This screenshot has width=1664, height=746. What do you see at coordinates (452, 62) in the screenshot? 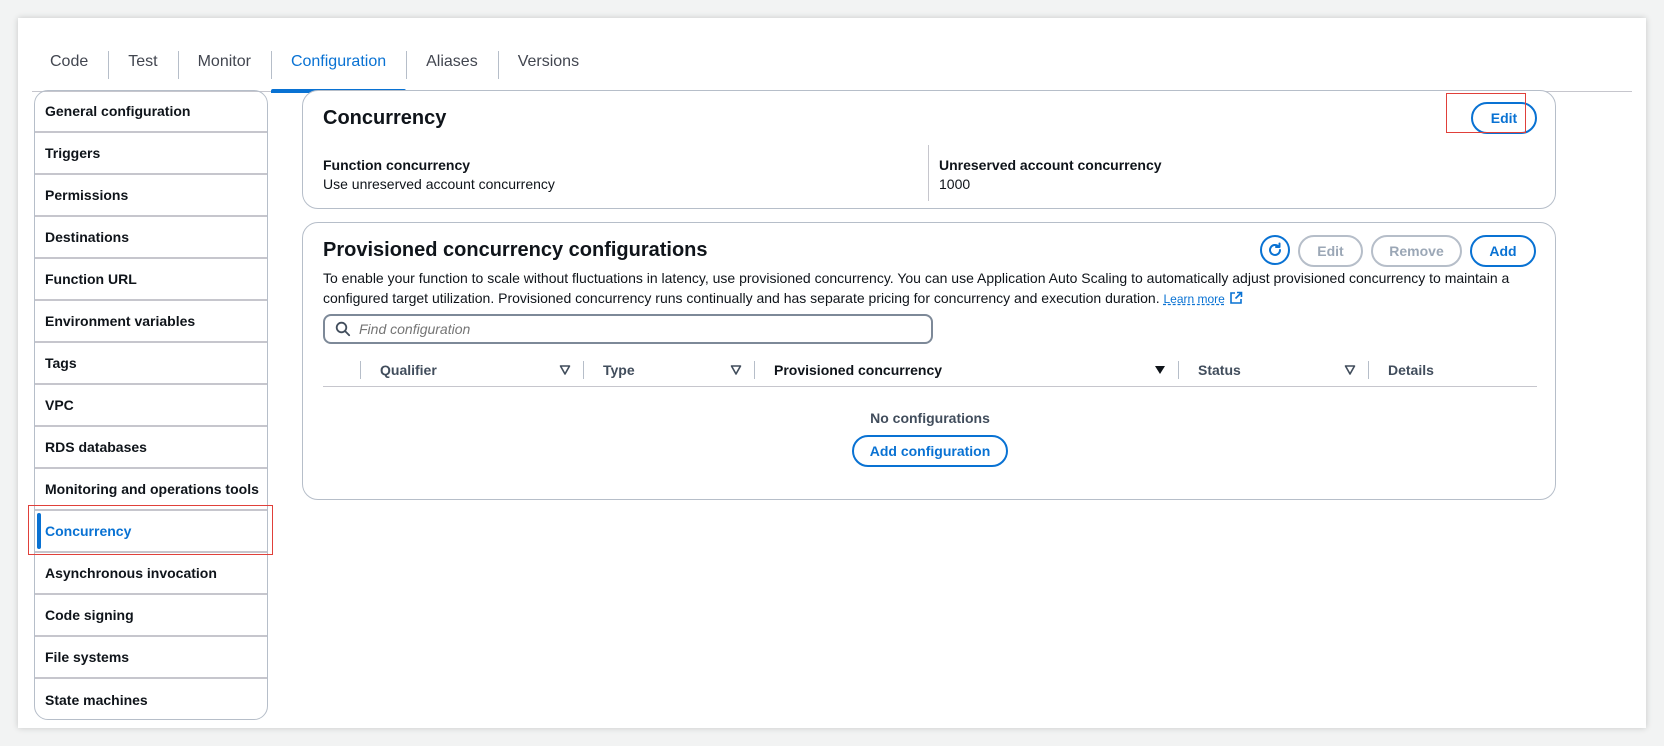
I see `tab-aliases: Aliases` at bounding box center [452, 62].